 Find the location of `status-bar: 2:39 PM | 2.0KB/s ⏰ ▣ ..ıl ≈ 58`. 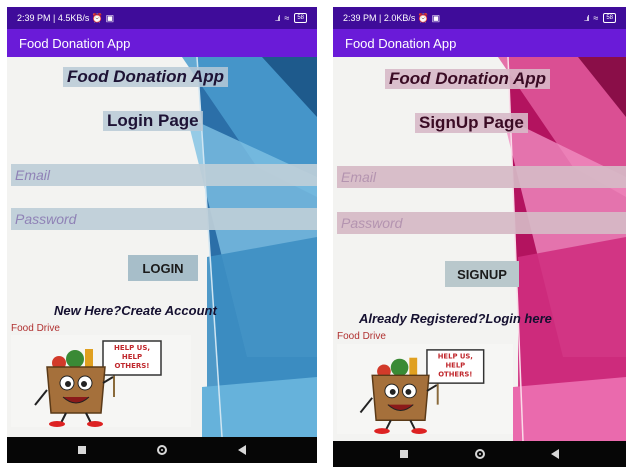

status-bar: 2:39 PM | 2.0KB/s ⏰ ▣ ..ıl ≈ 58 is located at coordinates (479, 18).